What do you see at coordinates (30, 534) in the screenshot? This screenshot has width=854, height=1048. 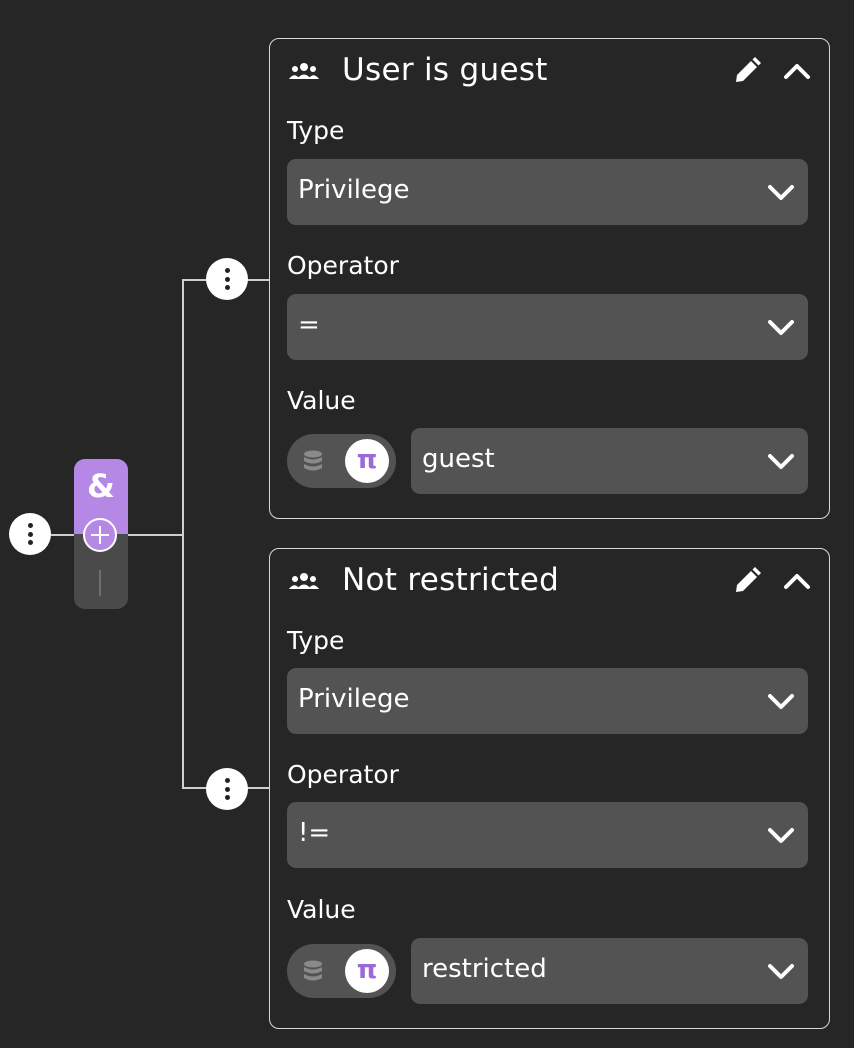 I see `group-menu-button` at bounding box center [30, 534].